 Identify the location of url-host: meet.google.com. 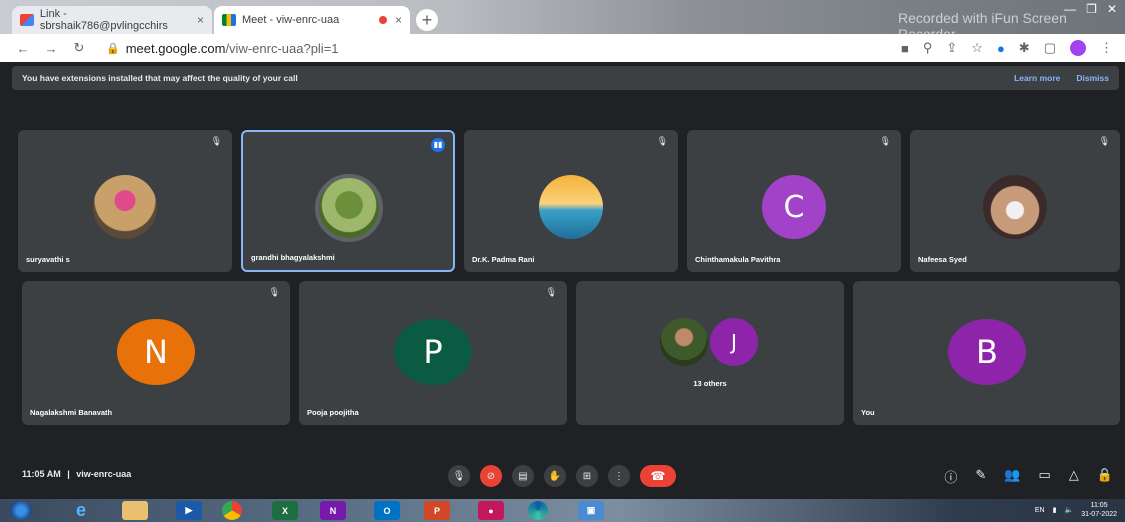
(175, 48).